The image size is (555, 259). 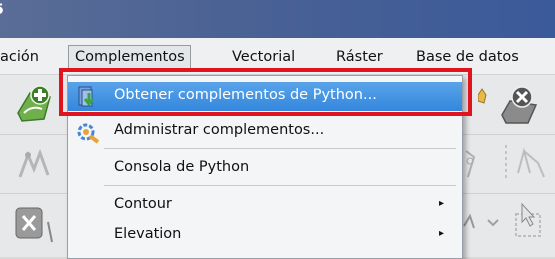 What do you see at coordinates (36, 105) in the screenshot?
I see `add-layer-icon` at bounding box center [36, 105].